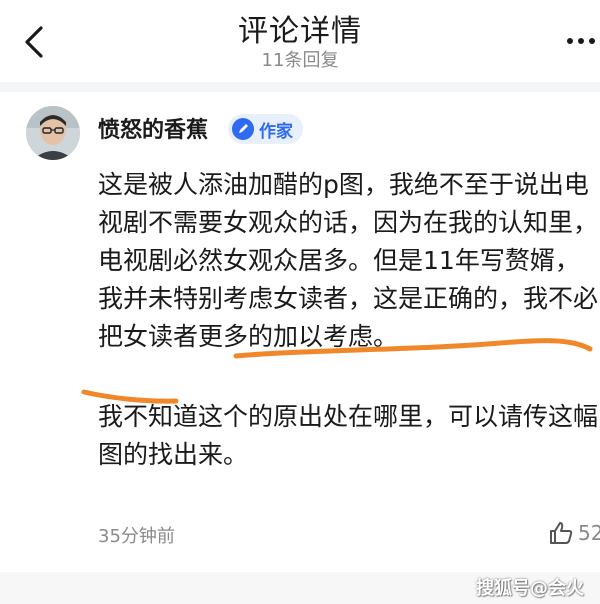 The height and width of the screenshot is (604, 600). Describe the element at coordinates (589, 533) in the screenshot. I see `like-count: 52` at that location.